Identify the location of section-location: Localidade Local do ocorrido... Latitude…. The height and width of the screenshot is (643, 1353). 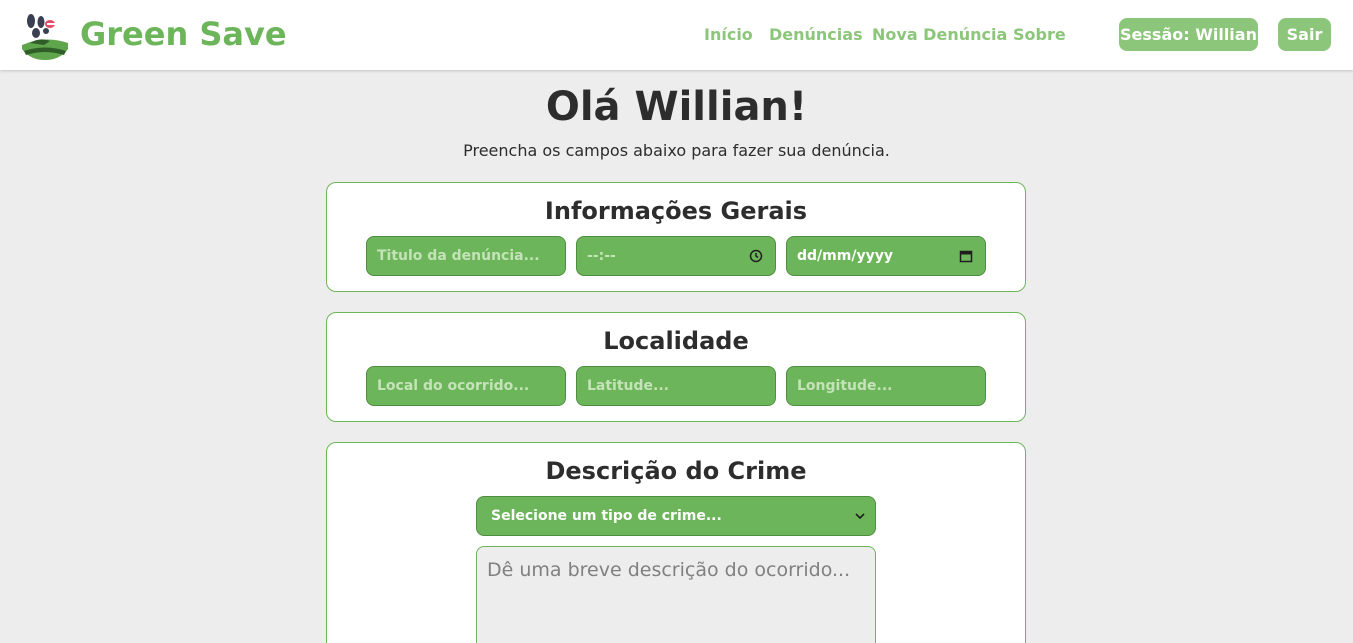
(676, 367).